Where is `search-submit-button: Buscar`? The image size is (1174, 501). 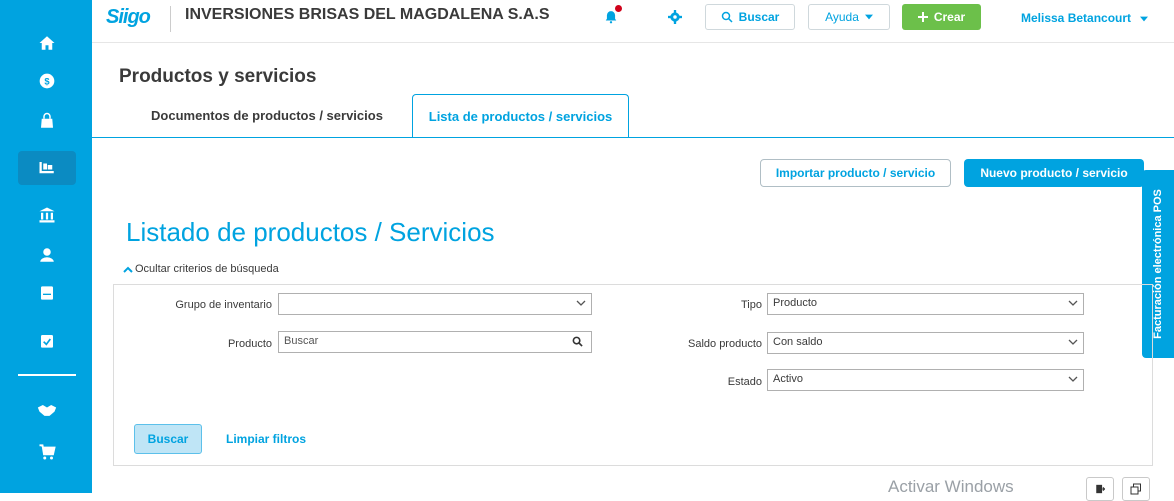 search-submit-button: Buscar is located at coordinates (168, 439).